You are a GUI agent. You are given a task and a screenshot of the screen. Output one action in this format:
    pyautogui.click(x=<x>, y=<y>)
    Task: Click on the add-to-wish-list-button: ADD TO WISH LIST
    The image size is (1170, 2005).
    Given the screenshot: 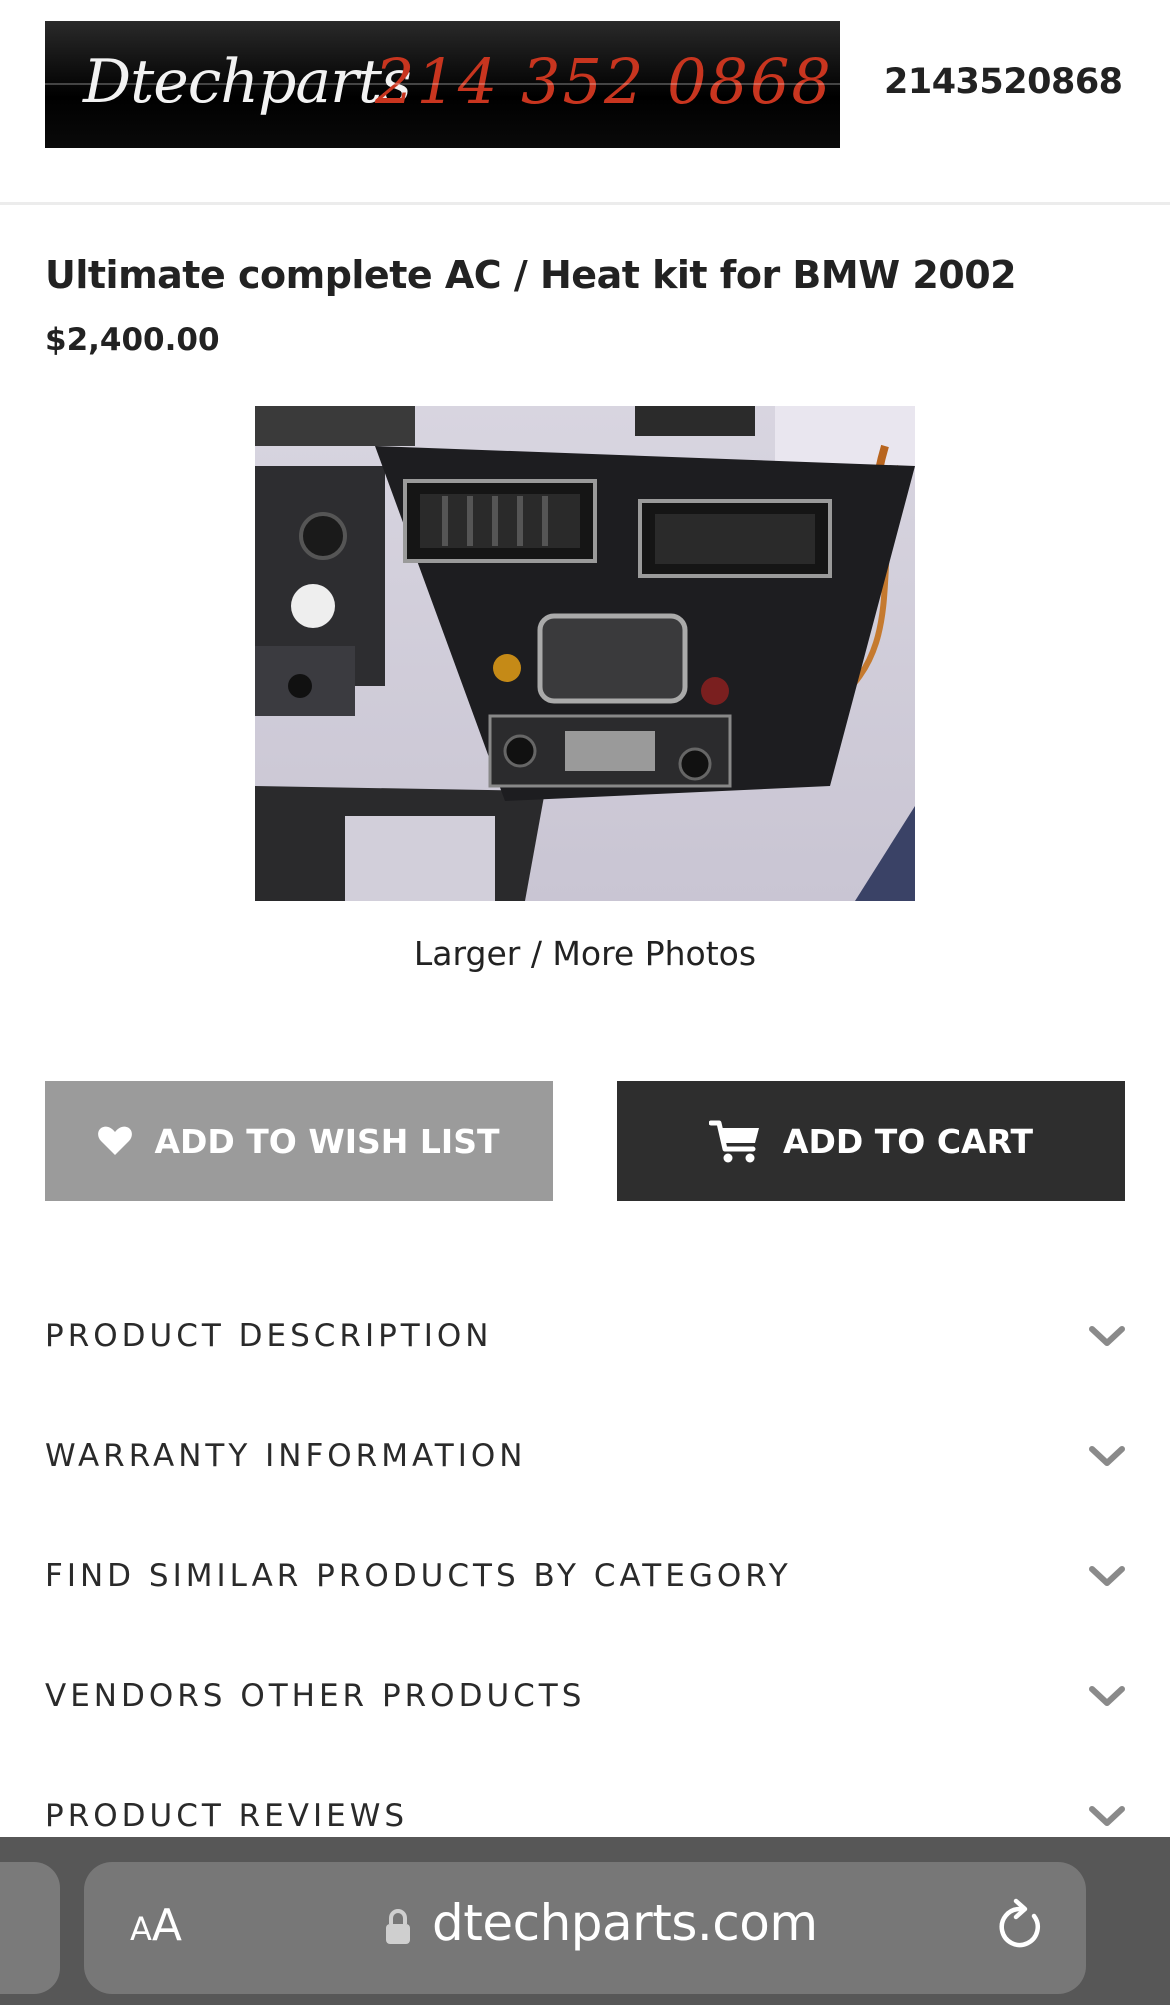 What is the action you would take?
    pyautogui.click(x=299, y=1141)
    